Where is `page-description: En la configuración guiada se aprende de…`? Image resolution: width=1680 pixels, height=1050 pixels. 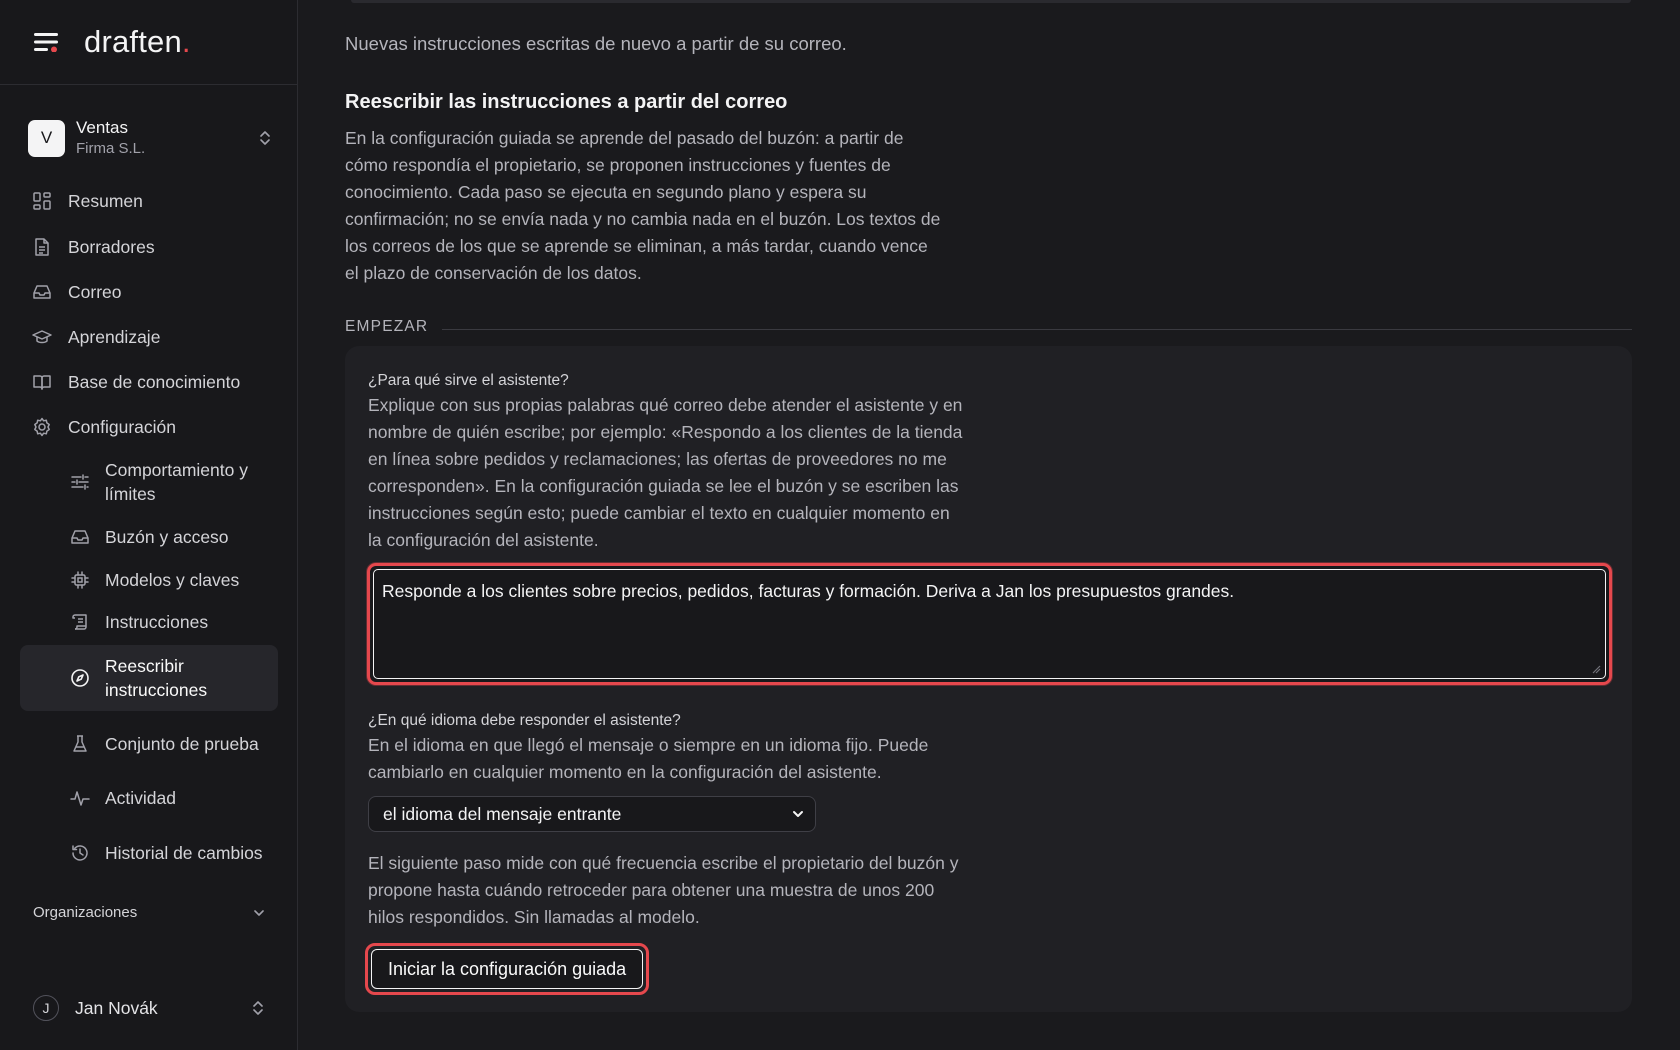
page-description: En la configuración guiada se aprende de… is located at coordinates (643, 205).